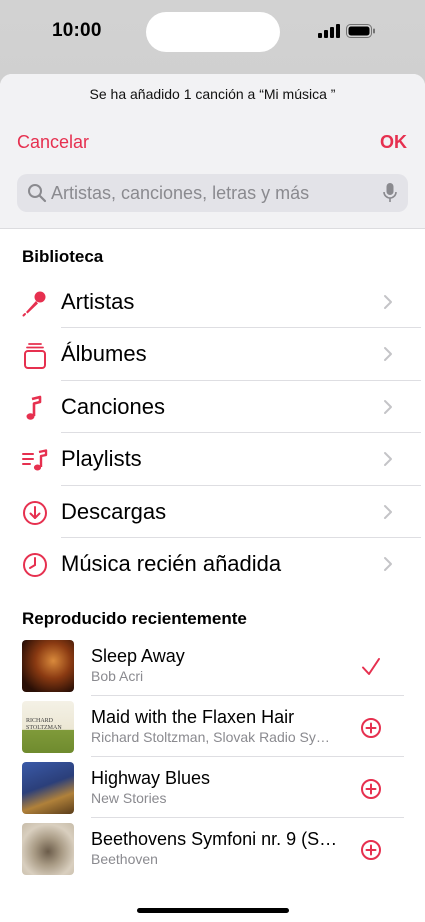 The height and width of the screenshot is (922, 425). What do you see at coordinates (212, 459) in the screenshot?
I see `library-item-playlists: Playlists` at bounding box center [212, 459].